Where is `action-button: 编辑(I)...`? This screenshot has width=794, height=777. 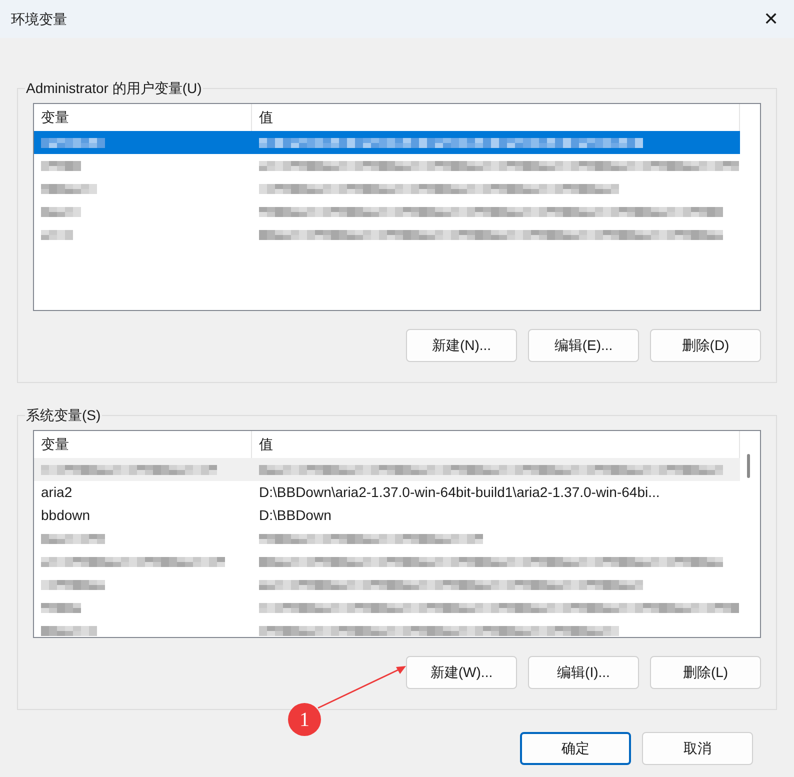 action-button: 编辑(I)... is located at coordinates (583, 672).